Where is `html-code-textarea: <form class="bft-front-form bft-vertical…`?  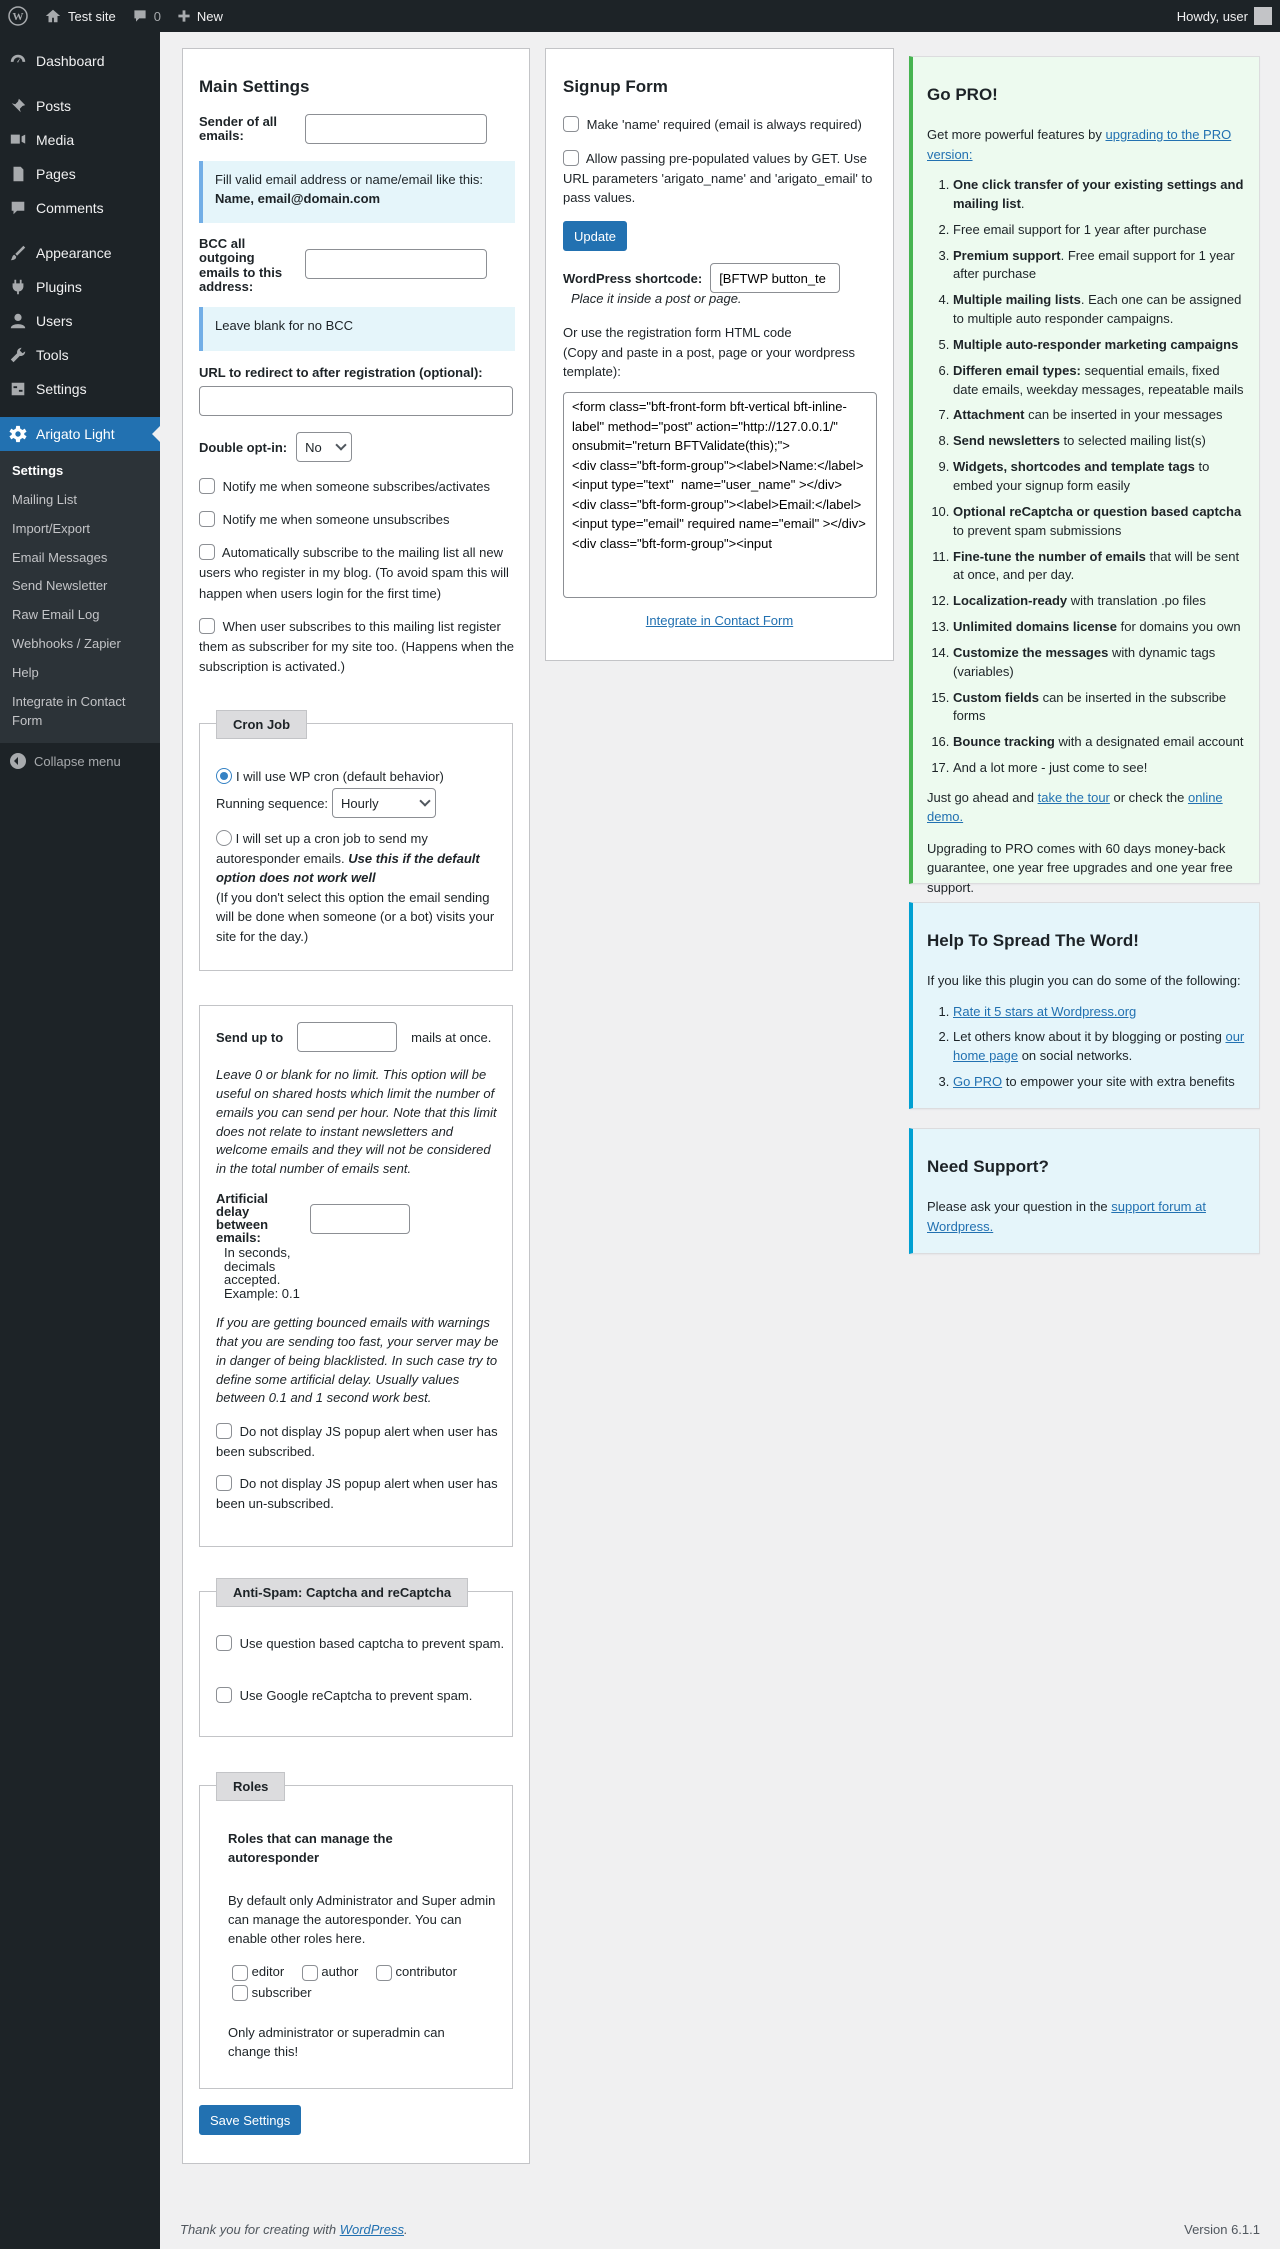 html-code-textarea: <form class="bft-front-form bft-vertical… is located at coordinates (720, 495).